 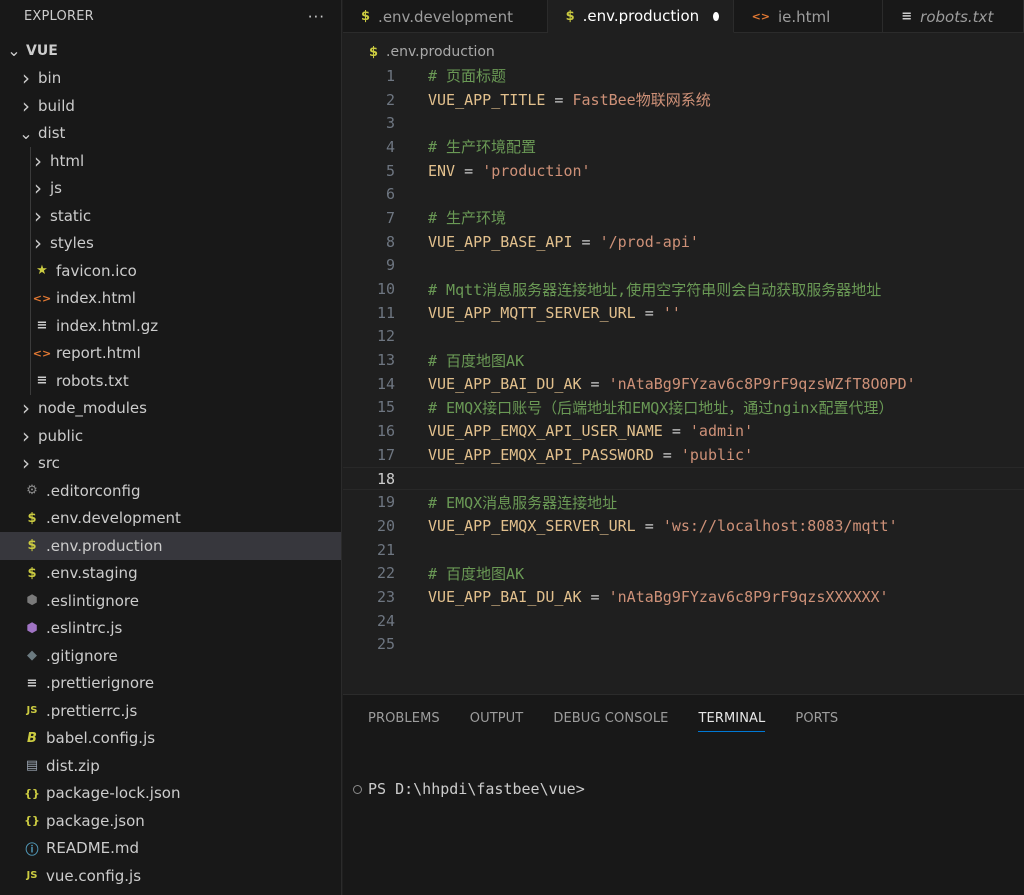 I want to click on code-line: 5 ENV = 'production', so click(x=683, y=171).